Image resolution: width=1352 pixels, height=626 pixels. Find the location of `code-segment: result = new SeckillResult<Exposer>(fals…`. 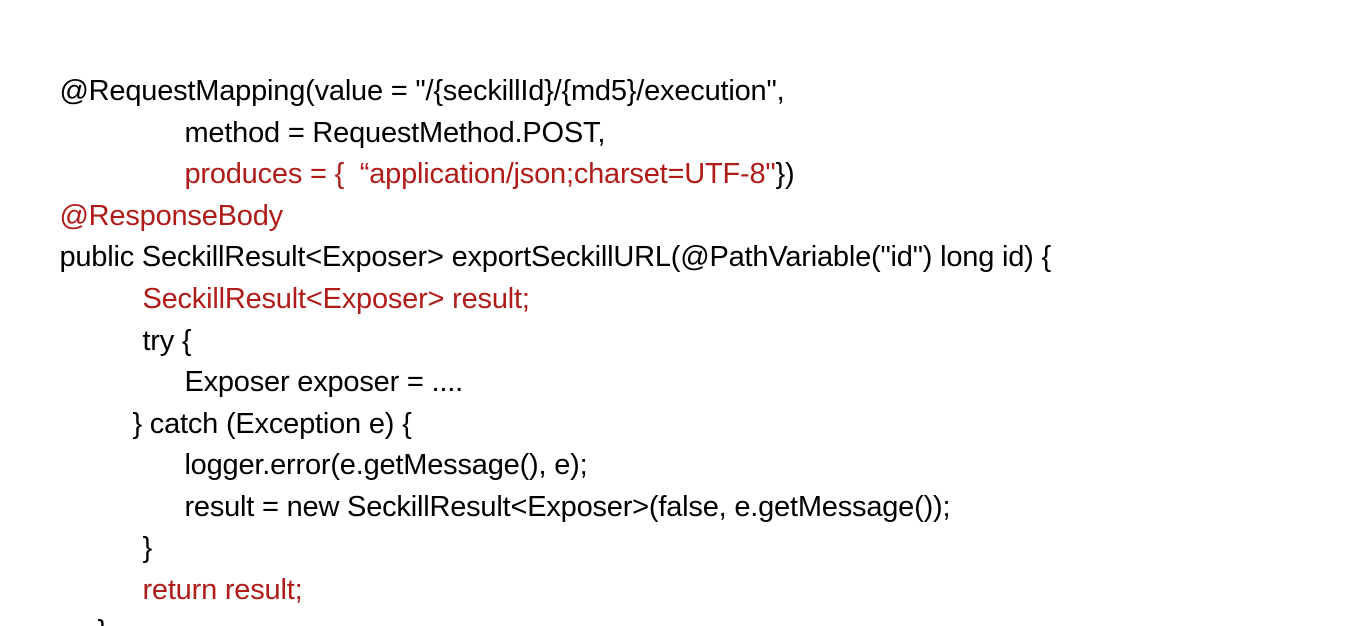

code-segment: result = new SeckillResult<Exposer>(fals… is located at coordinates (567, 507).